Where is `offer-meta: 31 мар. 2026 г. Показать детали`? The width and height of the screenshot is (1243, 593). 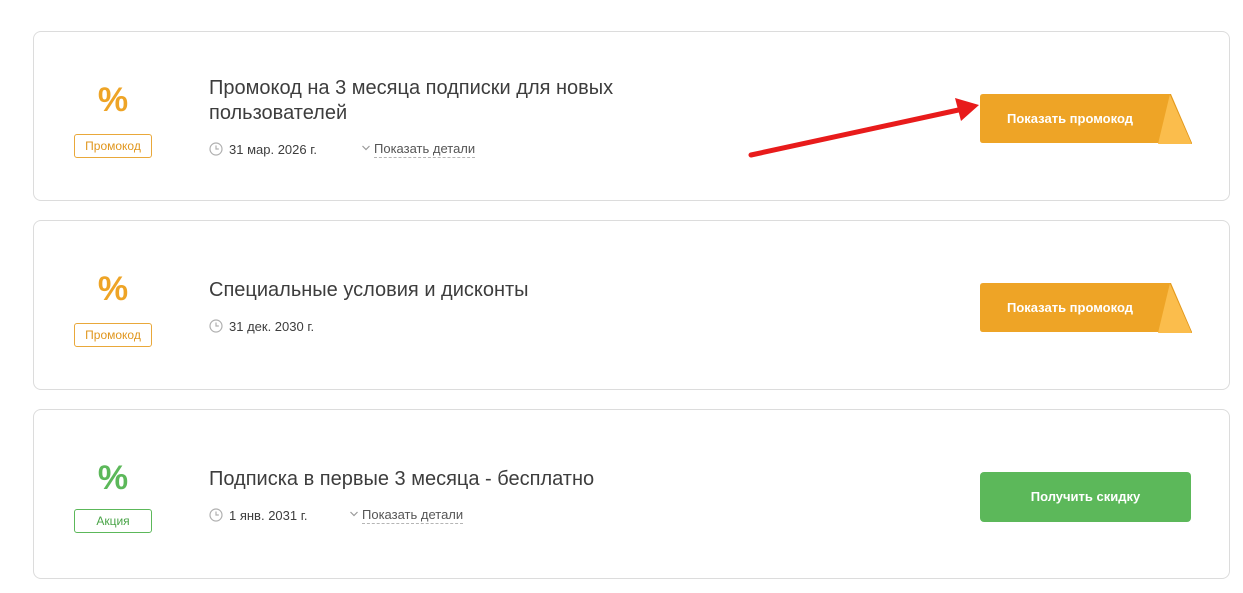 offer-meta: 31 мар. 2026 г. Показать детали is located at coordinates (342, 150).